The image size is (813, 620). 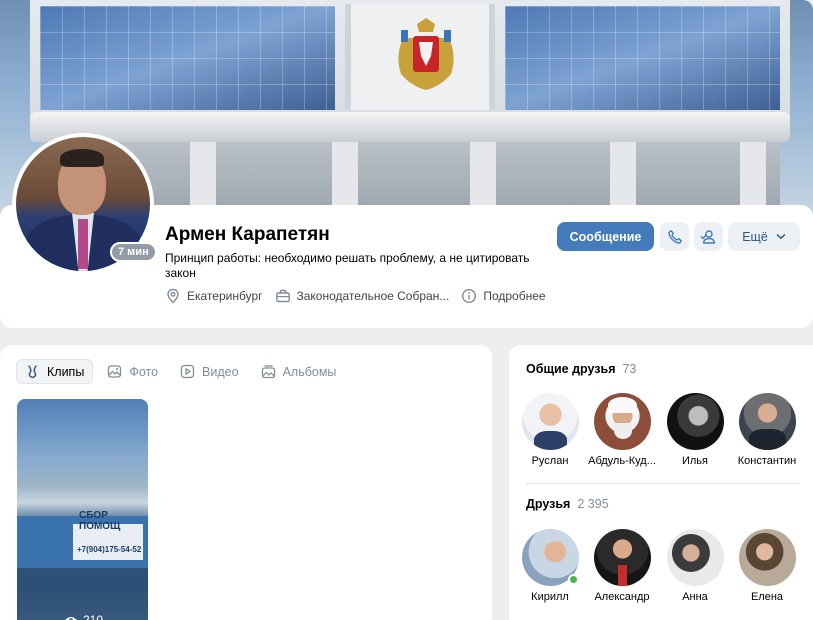 I want to click on info-circle-icon, so click(x=469, y=296).